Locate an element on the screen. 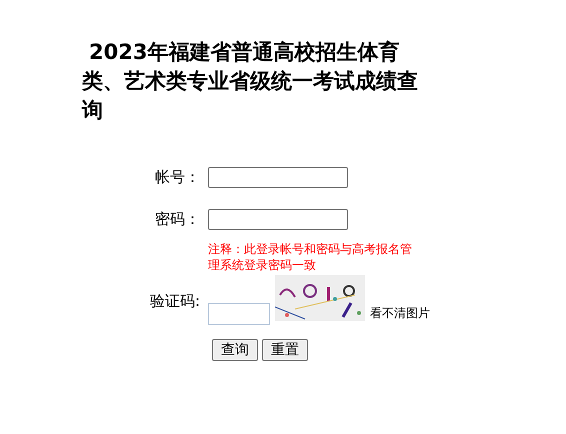 Image resolution: width=566 pixels, height=434 pixels. refresh-captcha-link: 看不清图片 is located at coordinates (400, 313).